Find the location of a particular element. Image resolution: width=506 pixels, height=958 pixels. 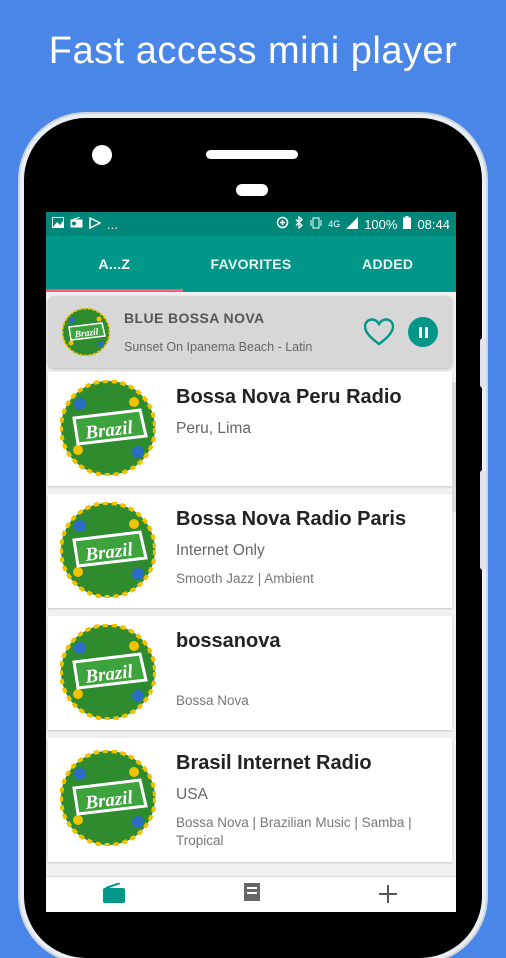

nav-radio-button is located at coordinates (114, 894).